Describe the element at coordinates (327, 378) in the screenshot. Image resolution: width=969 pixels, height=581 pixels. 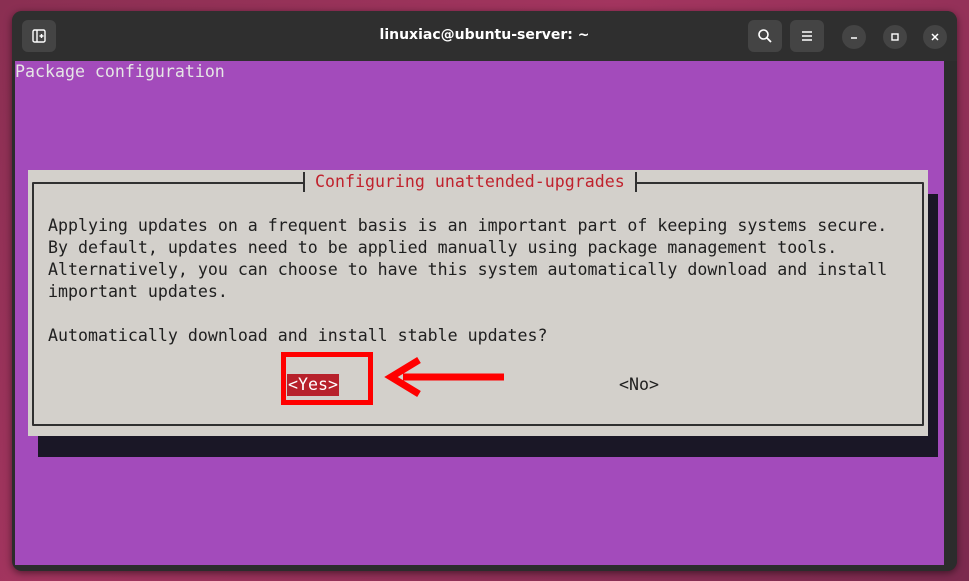
I see `annotation-highlight-box` at that location.